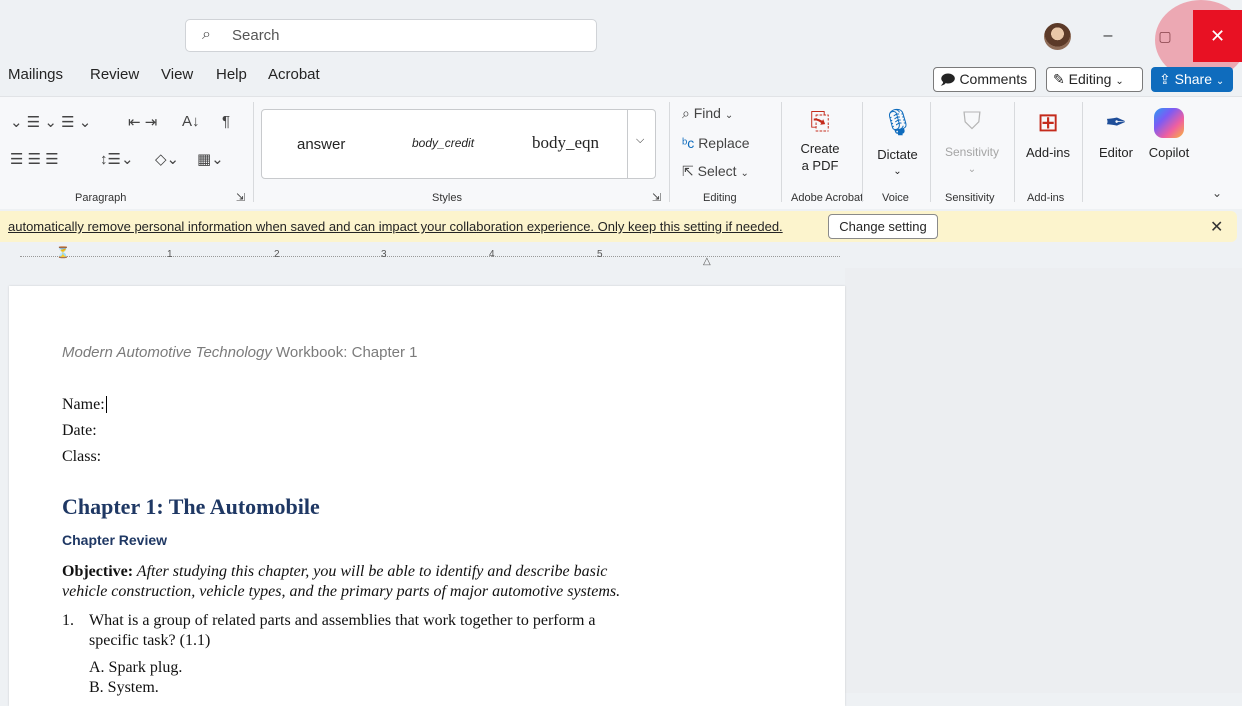 This screenshot has height=706, width=1242. Describe the element at coordinates (883, 226) in the screenshot. I see `change-setting-button: Change setting` at that location.